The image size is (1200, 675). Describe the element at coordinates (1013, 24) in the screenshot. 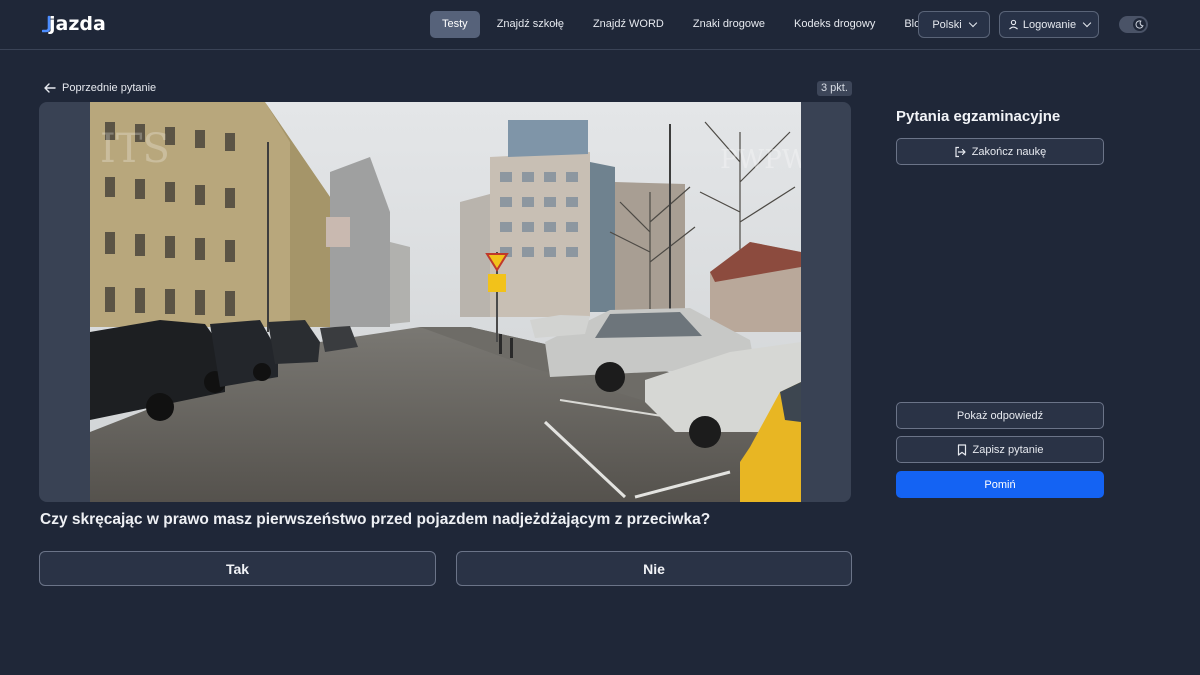

I see `user-icon` at that location.